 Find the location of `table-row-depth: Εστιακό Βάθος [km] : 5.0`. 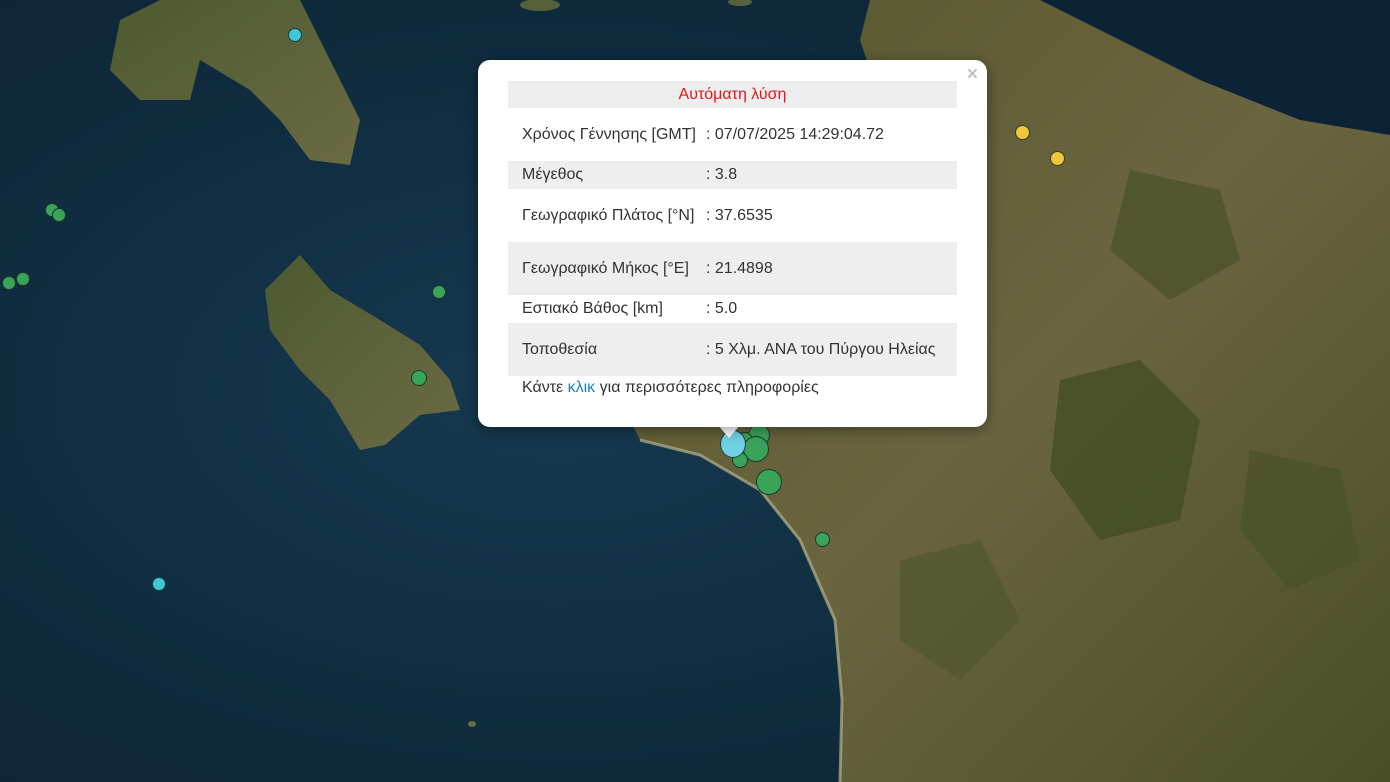

table-row-depth: Εστιακό Βάθος [km] : 5.0 is located at coordinates (732, 309).